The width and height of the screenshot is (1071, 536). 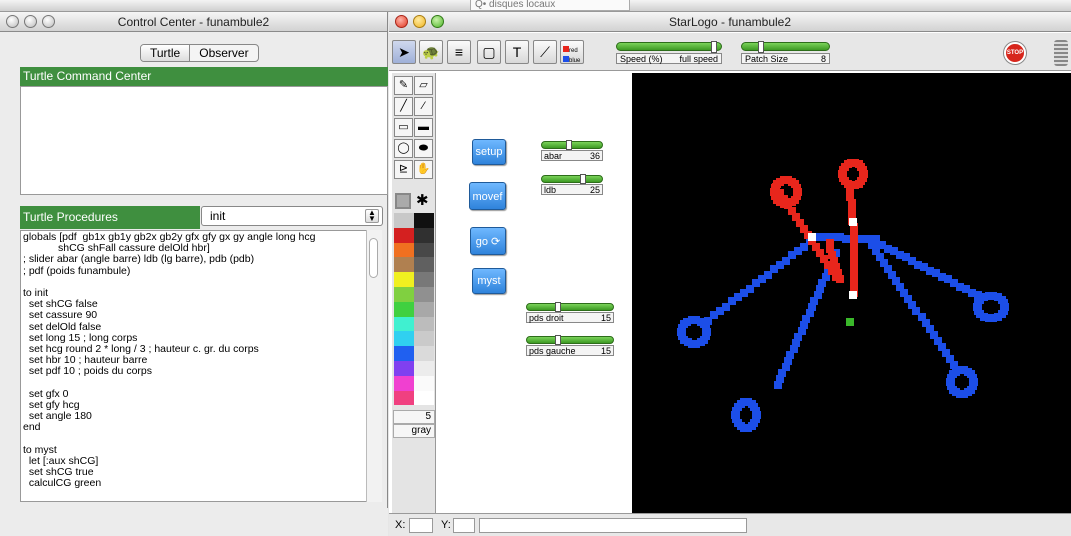 I want to click on eyedropper-tool: ⁄, so click(x=423, y=106).